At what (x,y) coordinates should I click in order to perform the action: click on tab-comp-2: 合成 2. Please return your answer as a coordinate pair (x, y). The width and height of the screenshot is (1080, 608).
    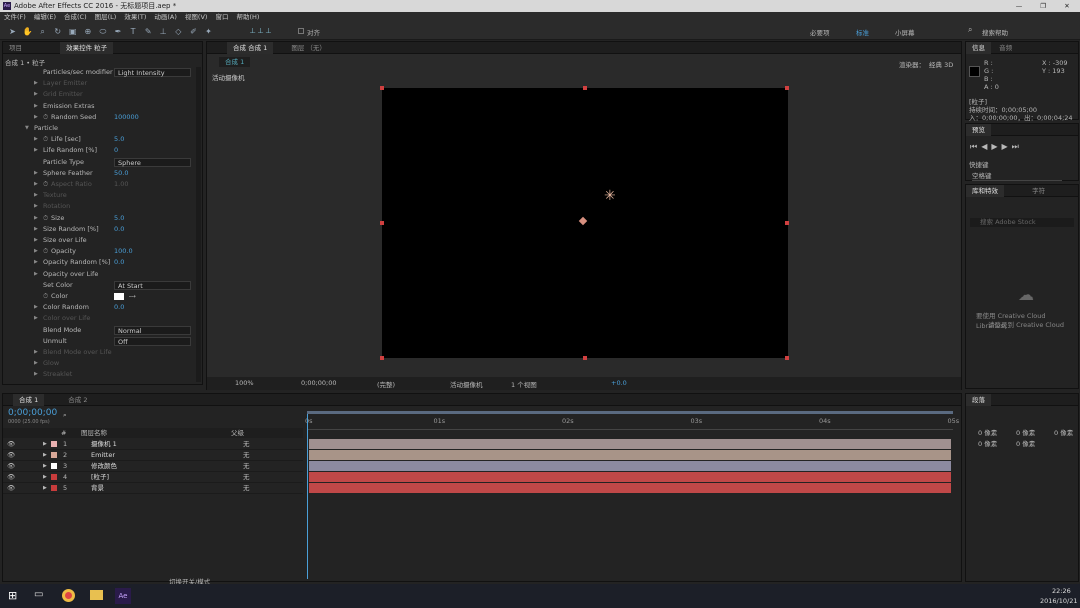
    Looking at the image, I should click on (77, 400).